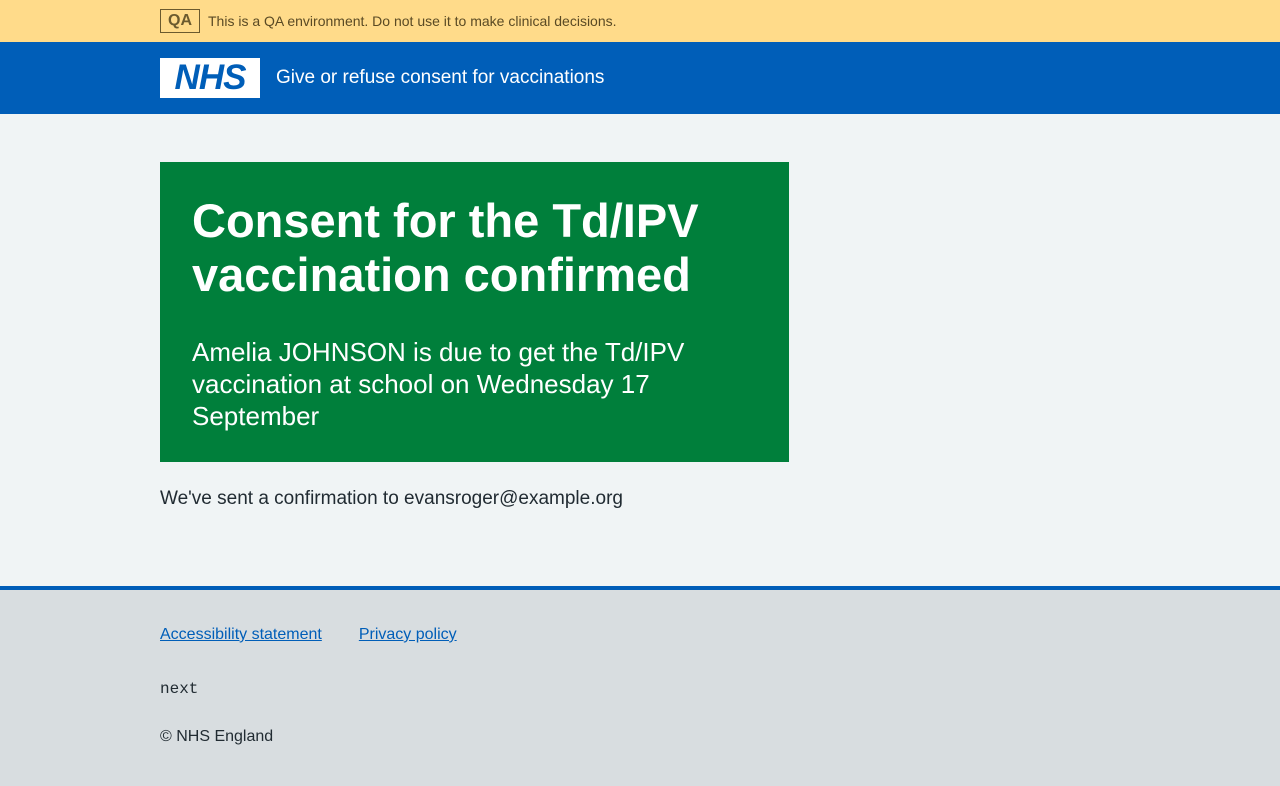 This screenshot has height=786, width=1280. I want to click on footer-links: Accessibility statement Privacy policy, so click(720, 635).